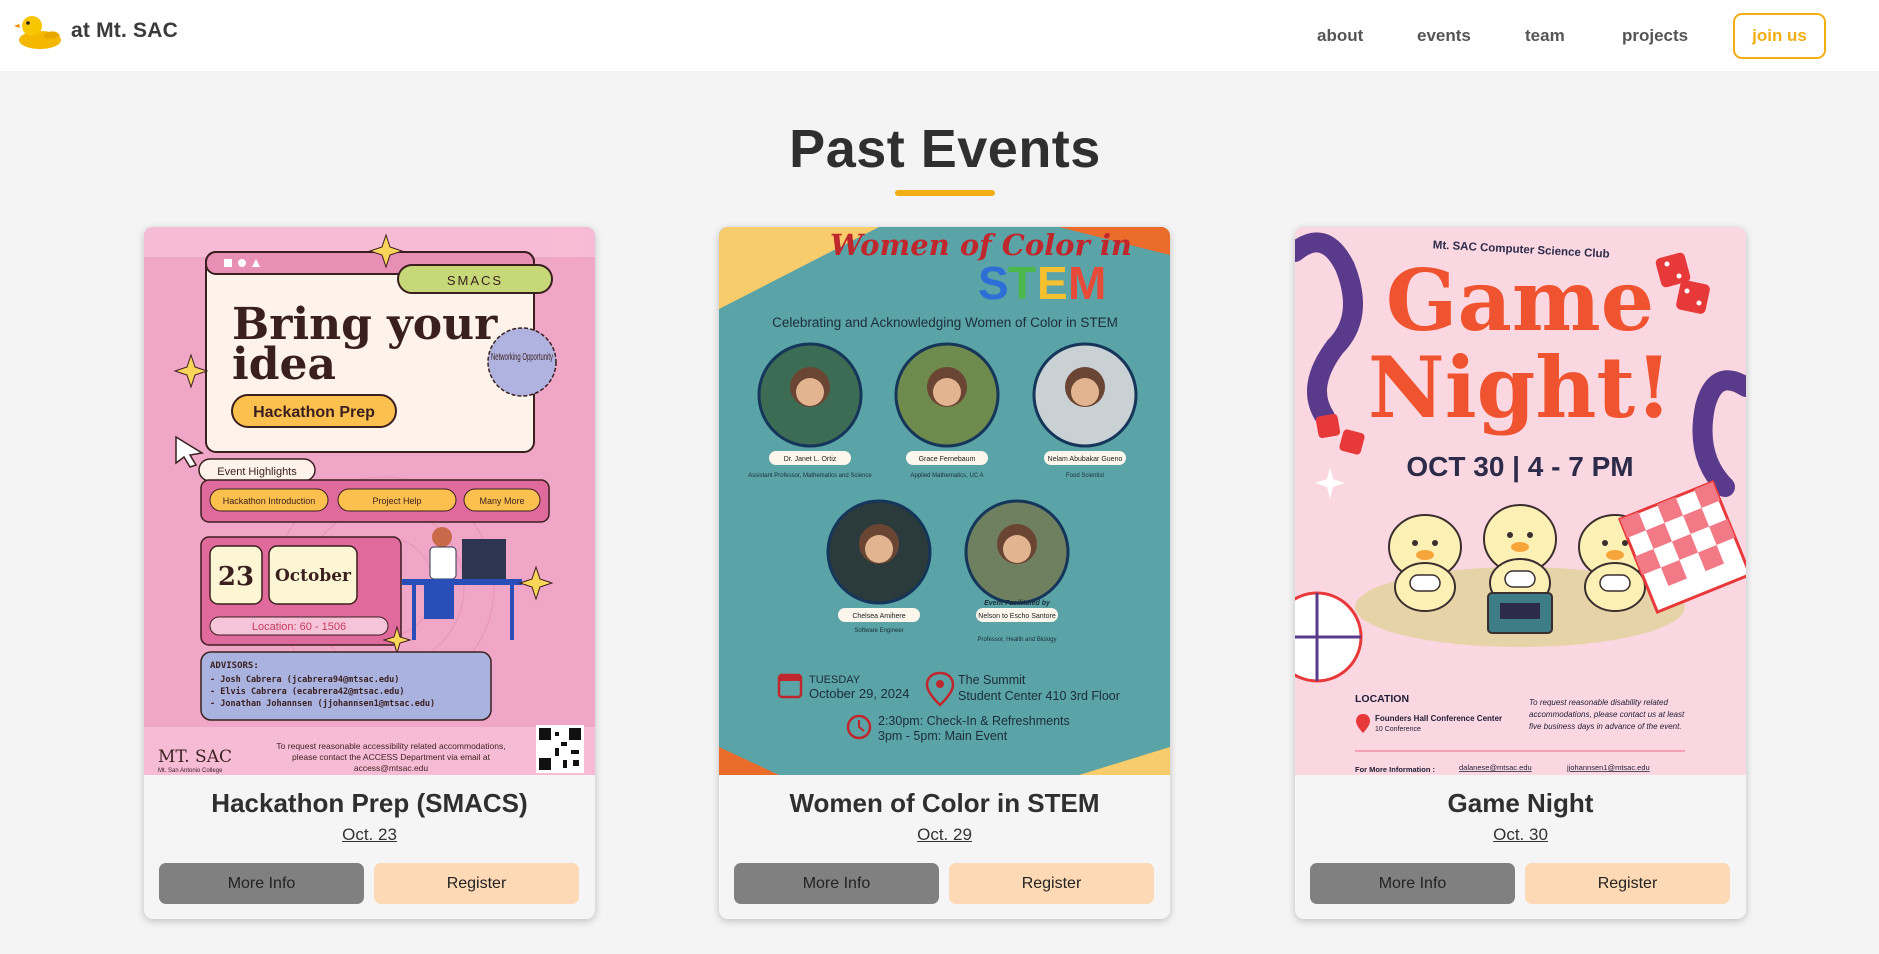  What do you see at coordinates (878, 616) in the screenshot?
I see `poster-speaker-4: Chelsea Amihere` at bounding box center [878, 616].